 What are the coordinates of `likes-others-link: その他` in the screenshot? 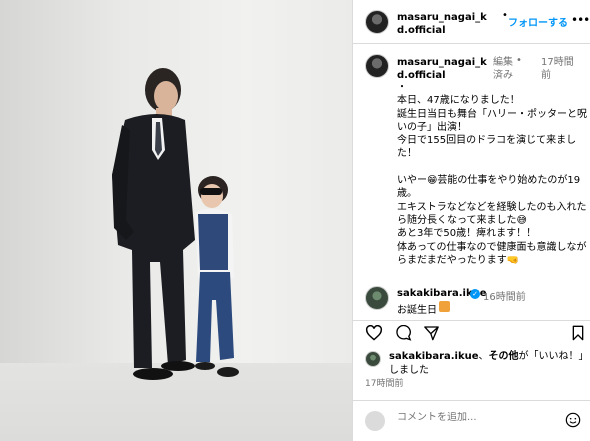 It's located at (504, 356).